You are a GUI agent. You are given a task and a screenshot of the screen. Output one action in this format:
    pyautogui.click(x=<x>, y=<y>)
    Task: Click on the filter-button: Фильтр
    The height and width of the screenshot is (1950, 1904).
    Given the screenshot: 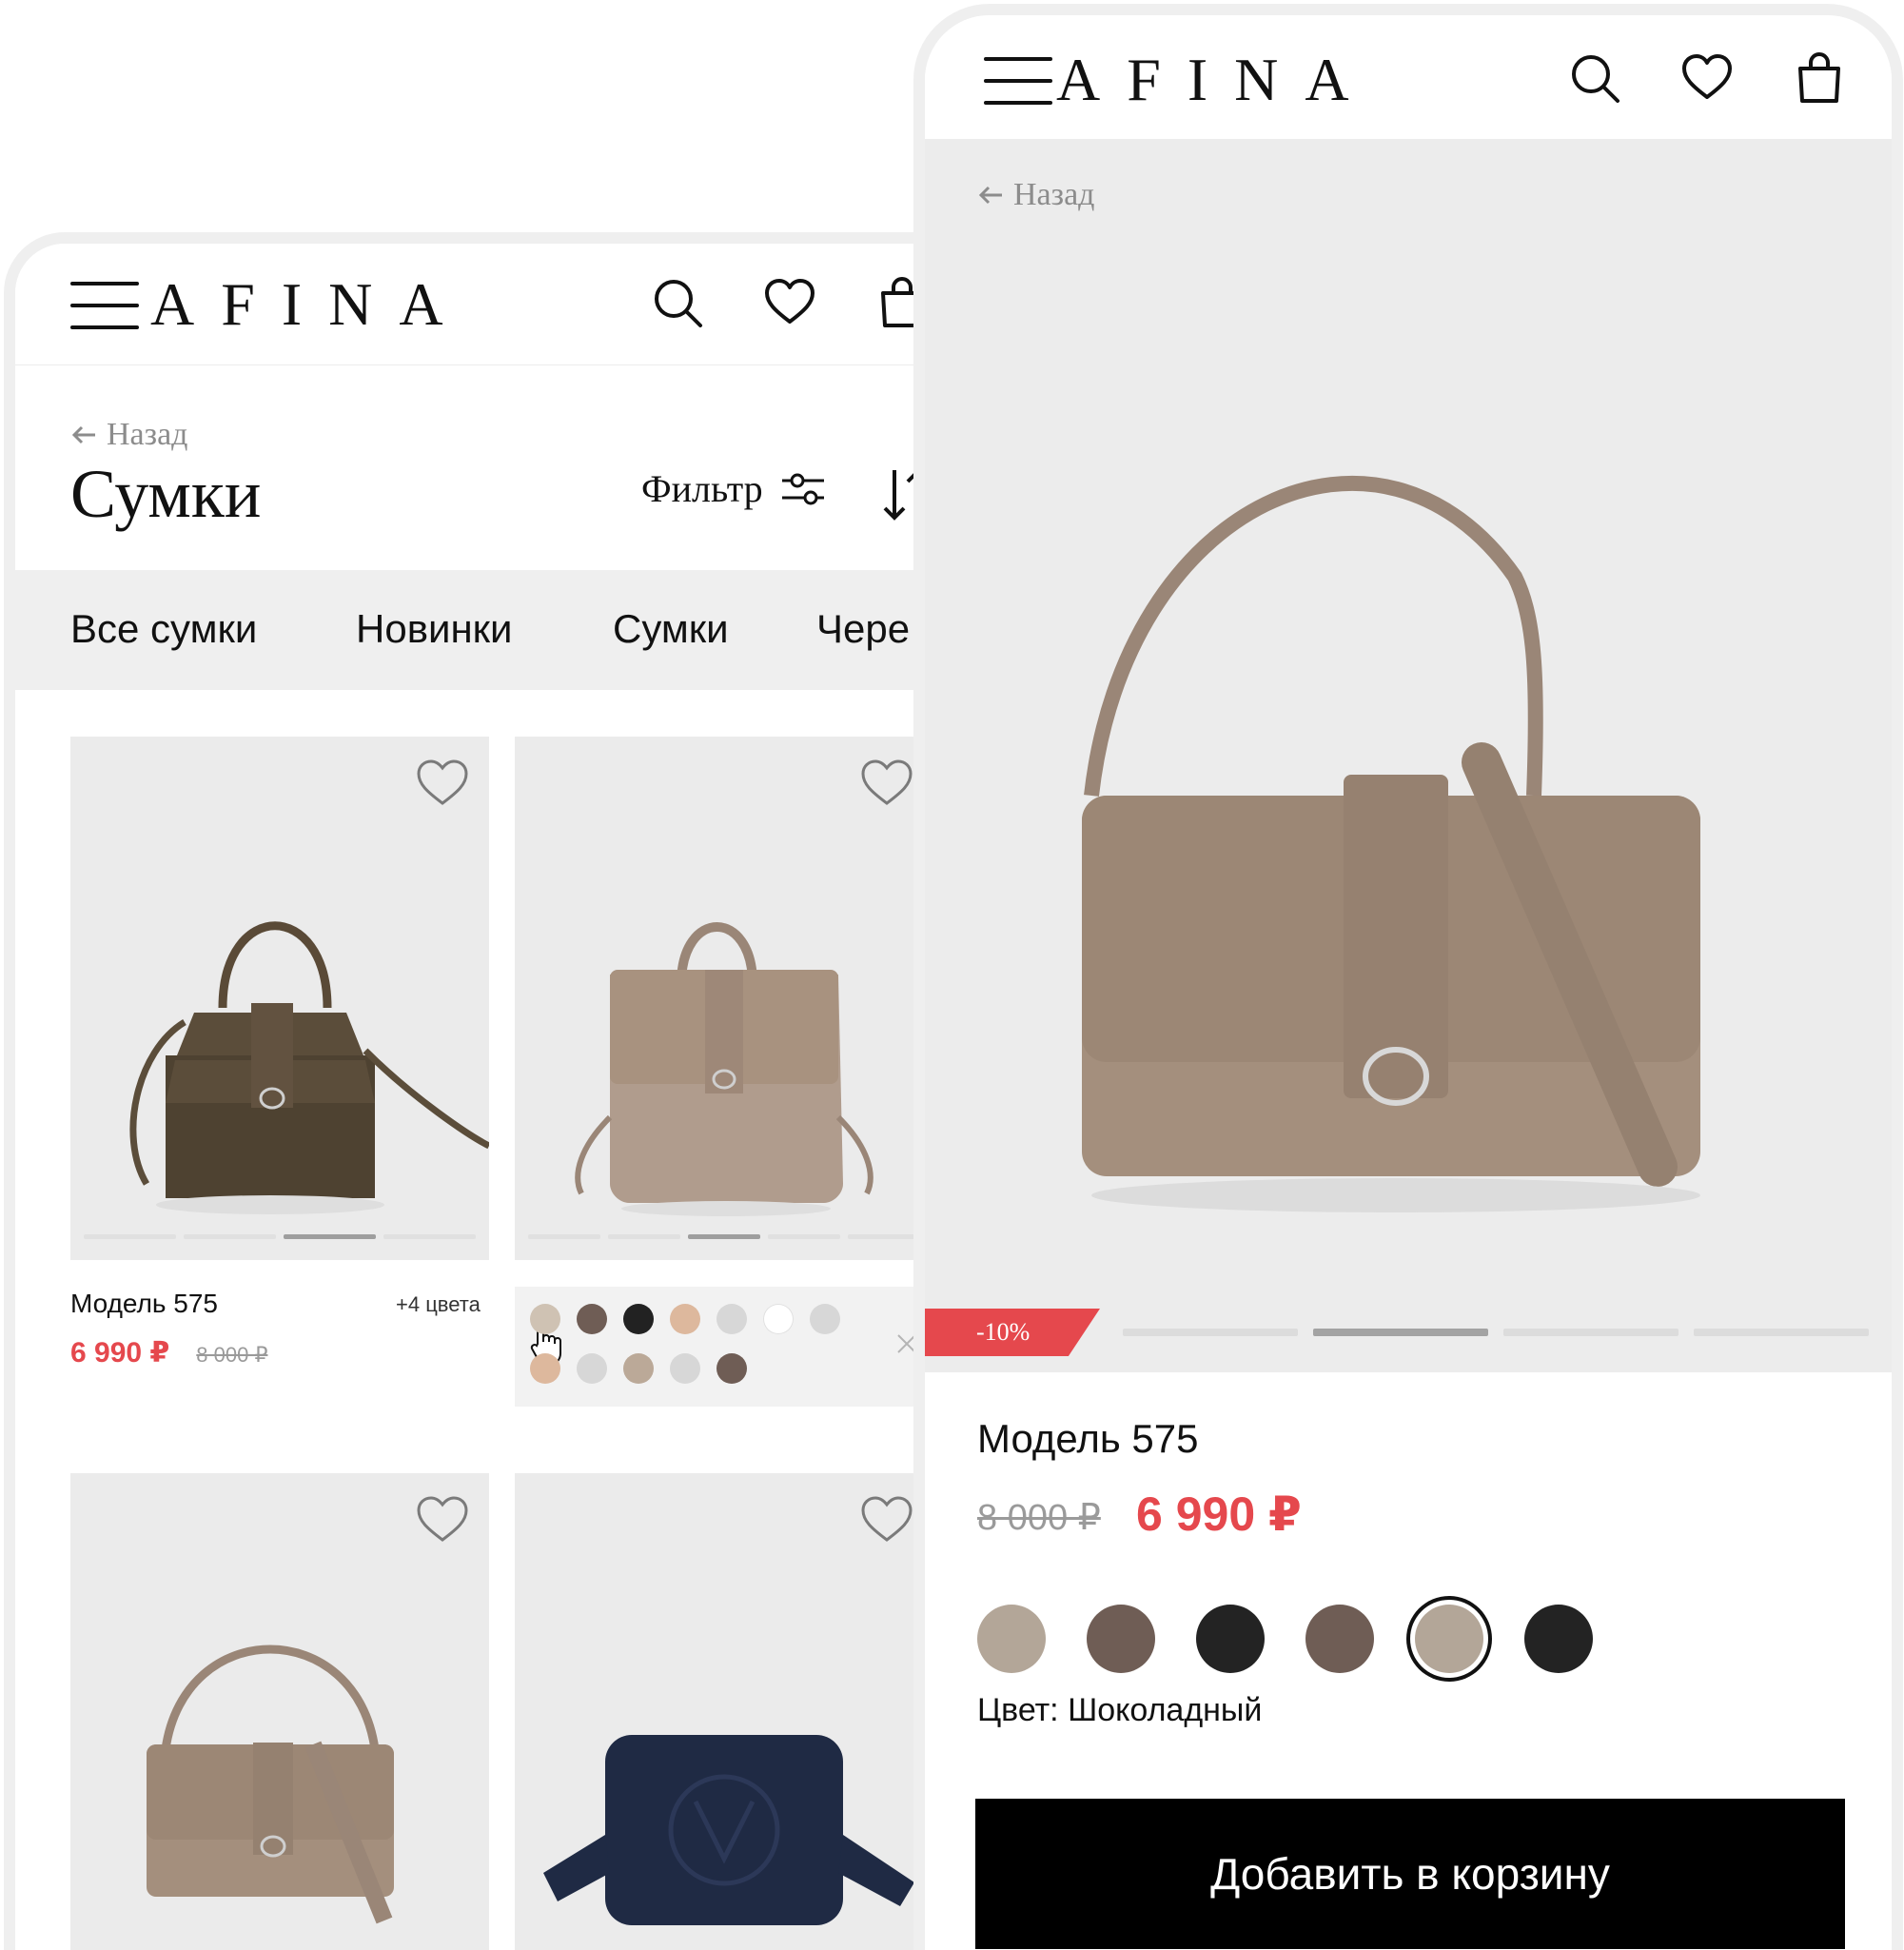 What is the action you would take?
    pyautogui.click(x=733, y=488)
    